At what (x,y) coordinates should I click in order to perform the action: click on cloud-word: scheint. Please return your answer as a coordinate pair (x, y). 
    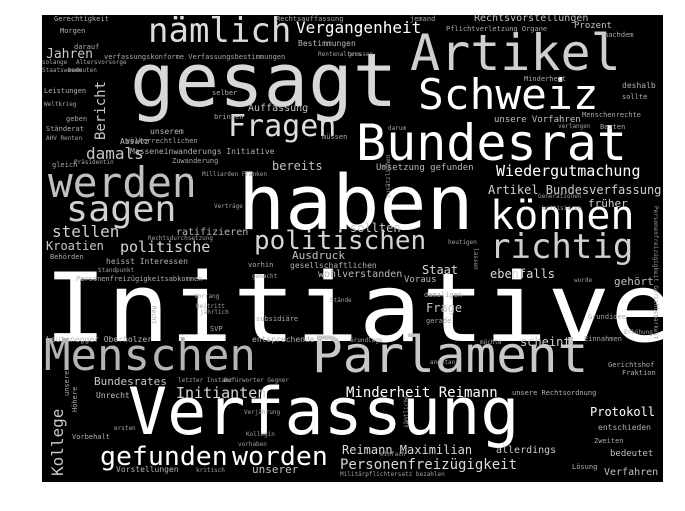
    Looking at the image, I should click on (545, 342).